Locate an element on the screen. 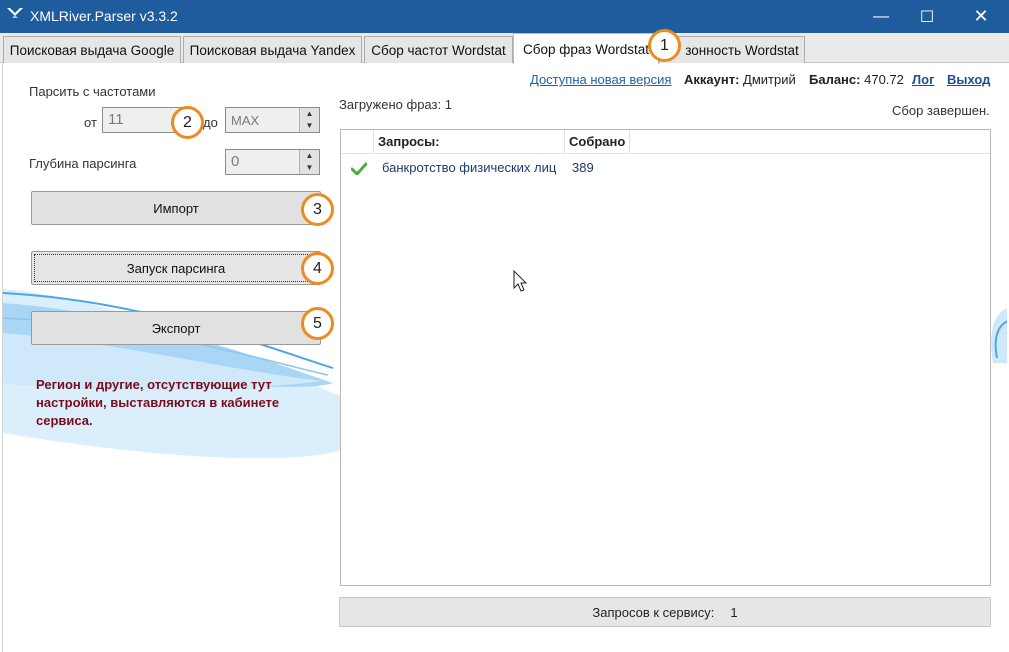  account-name: Дмитрий is located at coordinates (769, 79).